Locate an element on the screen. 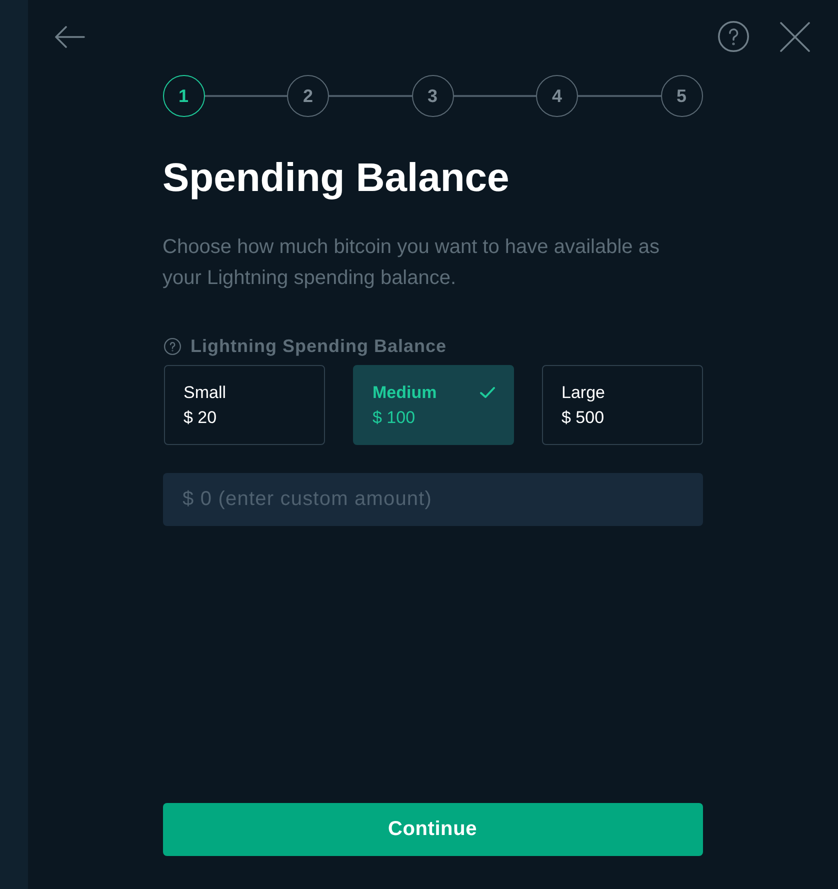 The height and width of the screenshot is (889, 838). close-button is located at coordinates (795, 37).